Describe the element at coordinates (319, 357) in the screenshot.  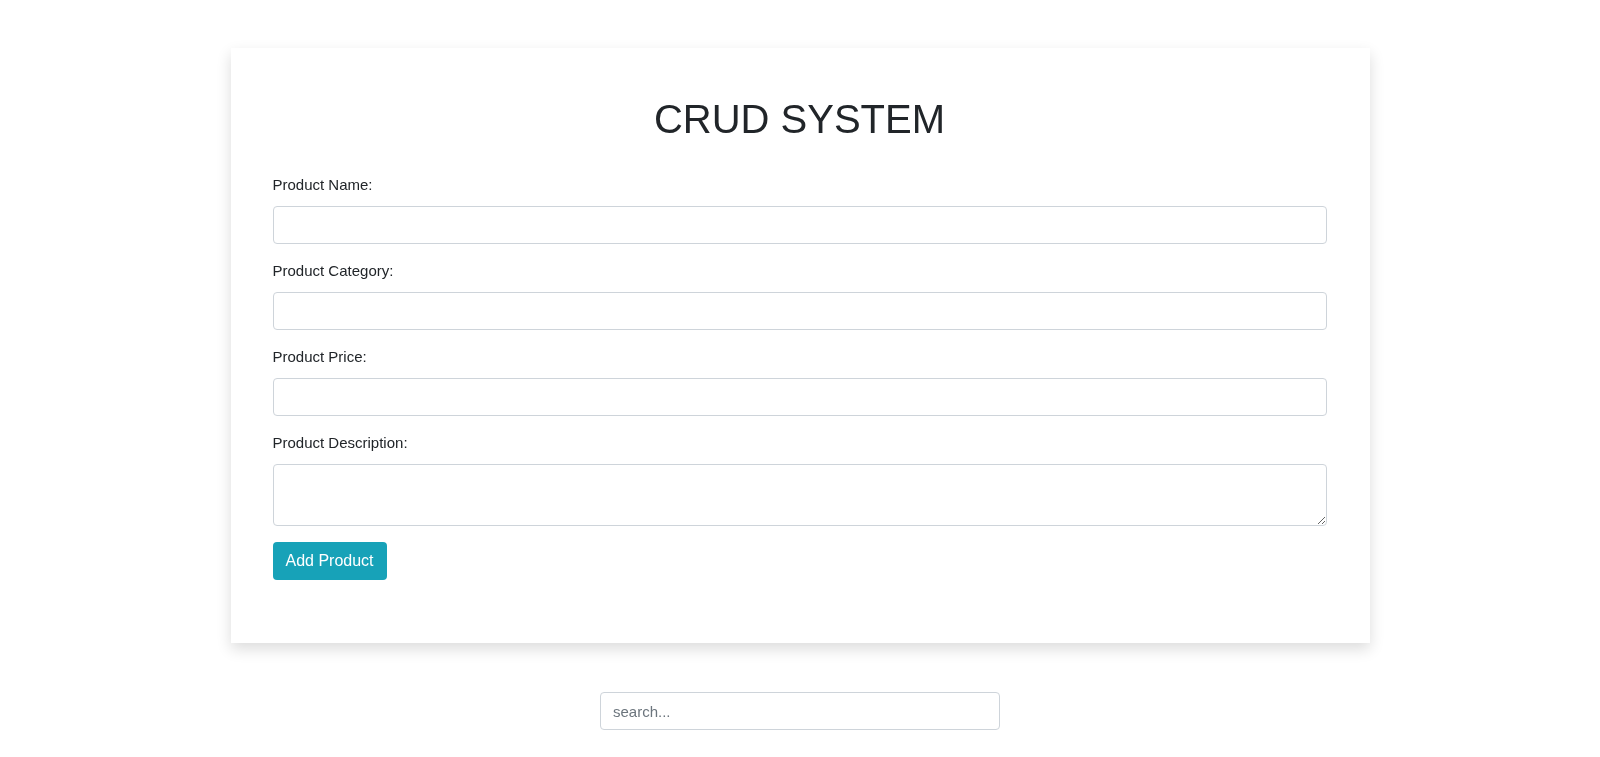
I see `field-label: Product Price:` at that location.